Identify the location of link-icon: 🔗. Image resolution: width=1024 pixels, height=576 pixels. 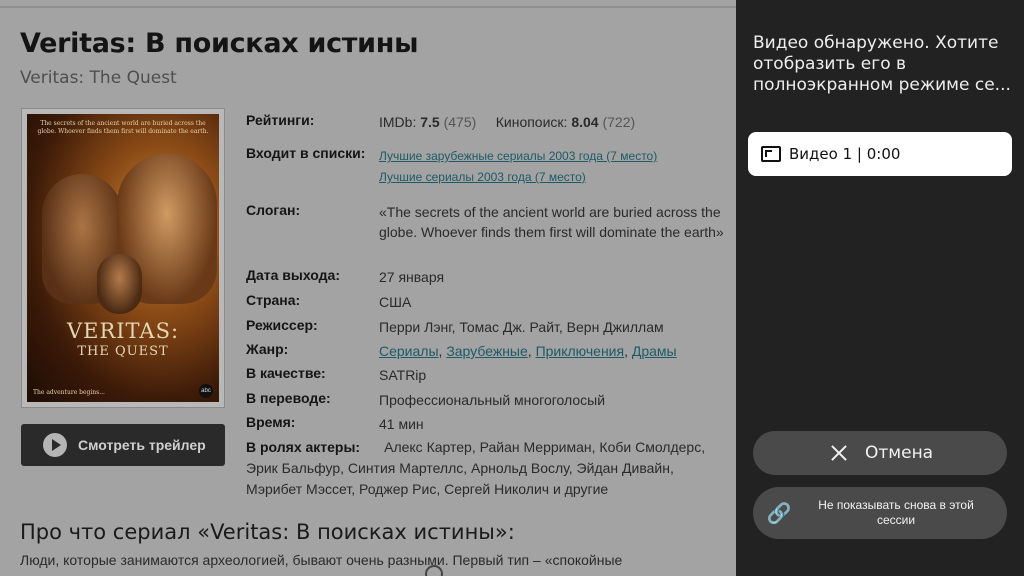
(779, 513).